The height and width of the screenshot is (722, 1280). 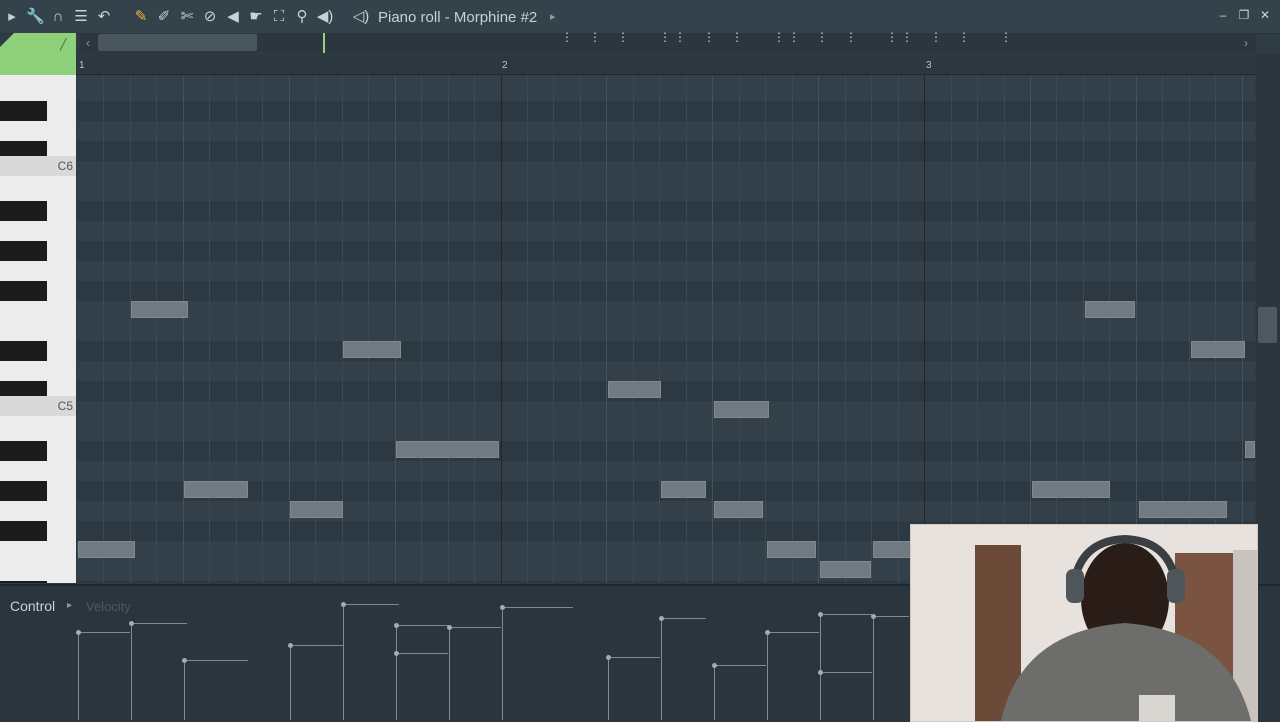 What do you see at coordinates (12, 17) in the screenshot?
I see `play-arrow-icon: ▸` at bounding box center [12, 17].